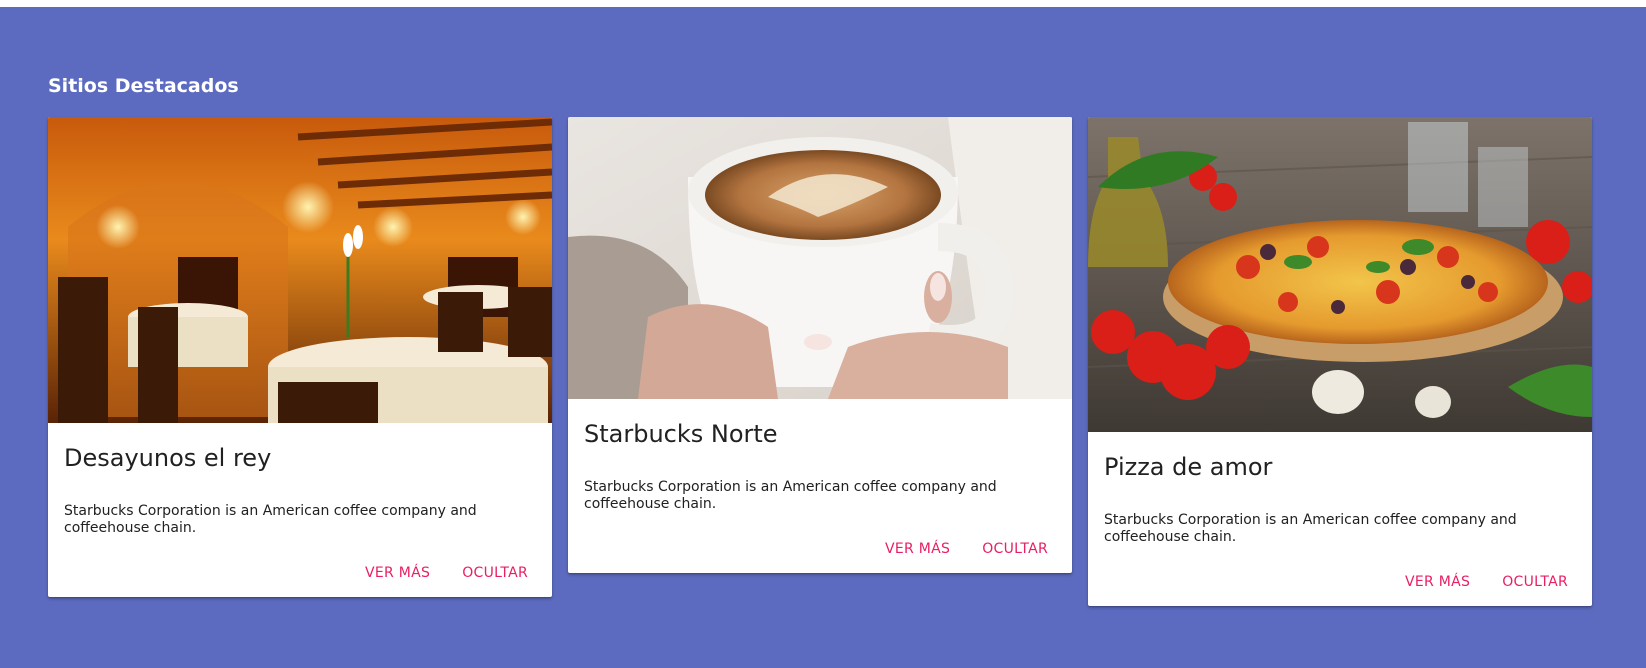 The height and width of the screenshot is (668, 1646). Describe the element at coordinates (300, 270) in the screenshot. I see `restaurant-image` at that location.